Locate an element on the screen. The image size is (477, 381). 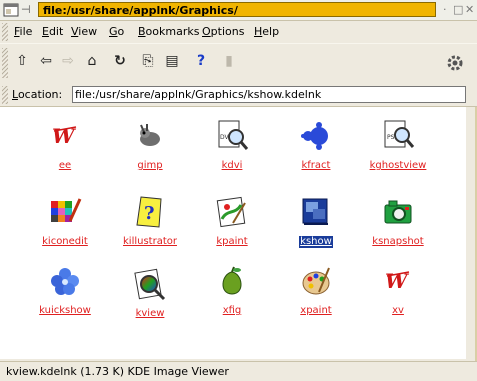
location-label: Location: is located at coordinates (37, 94).